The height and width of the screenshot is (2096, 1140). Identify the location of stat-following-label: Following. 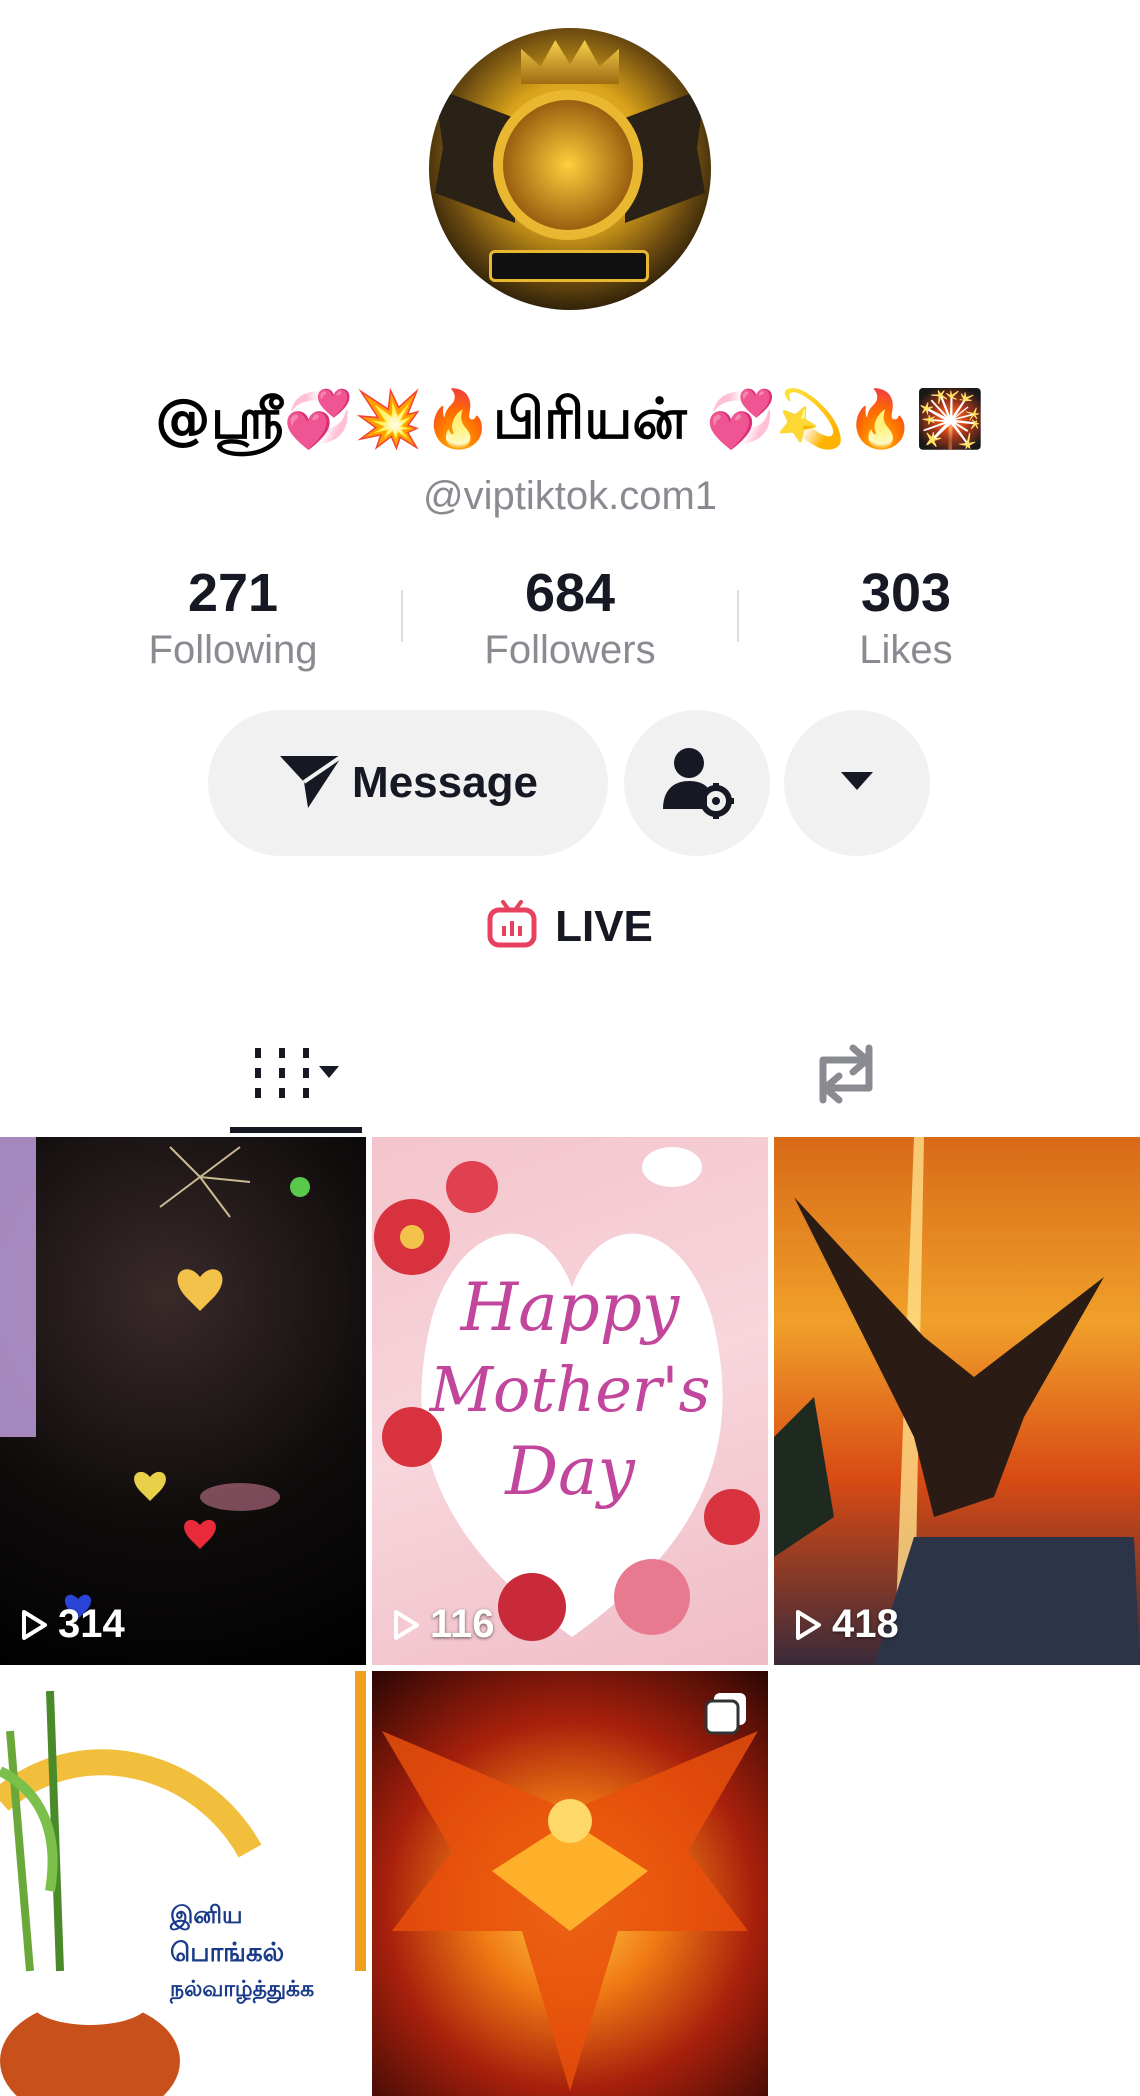
(233, 650).